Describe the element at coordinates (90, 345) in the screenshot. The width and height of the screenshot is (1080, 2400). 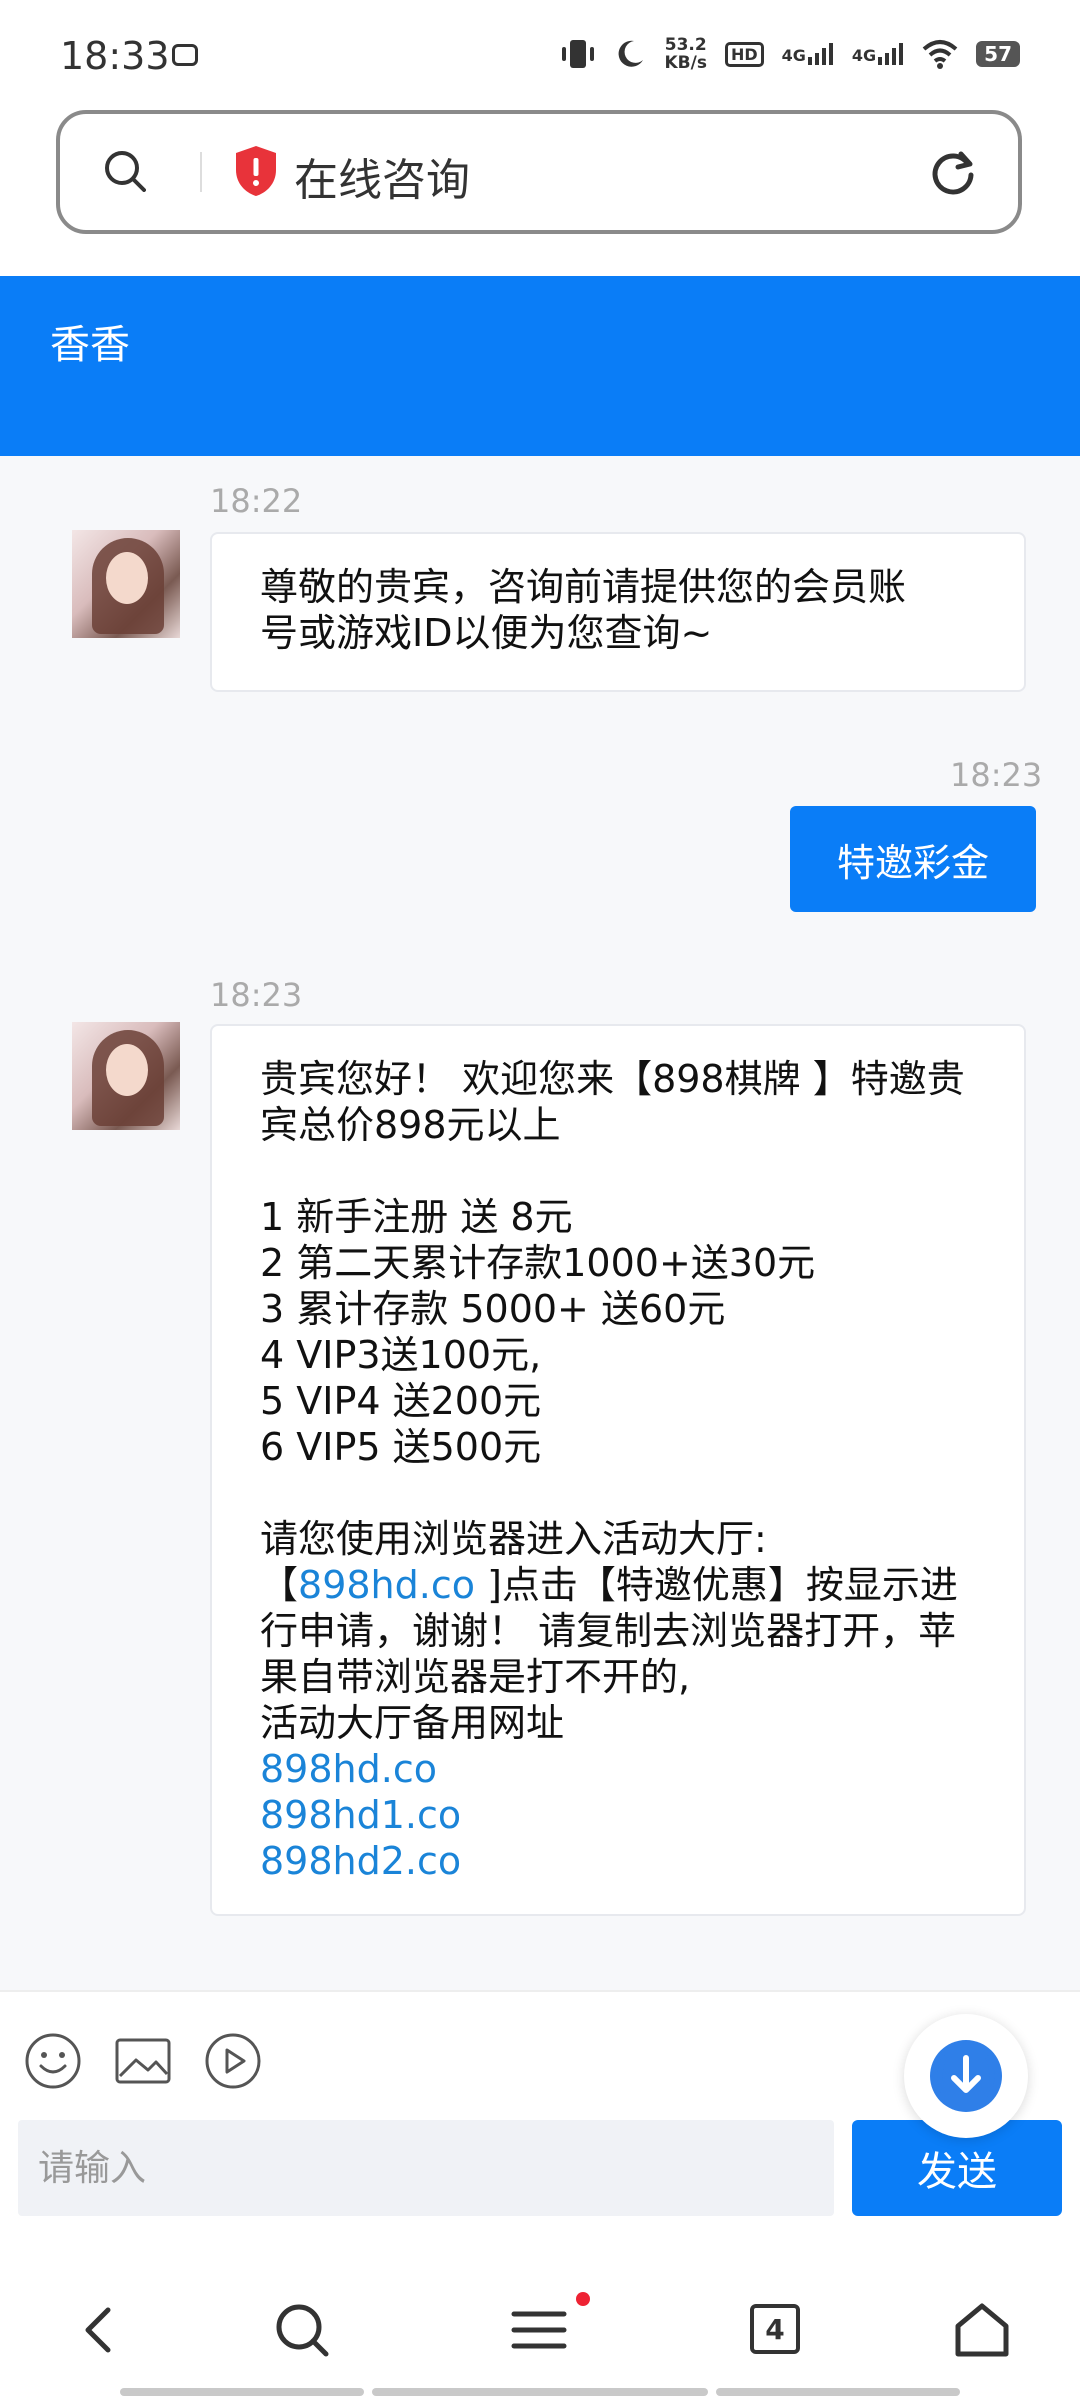
I see `agent-name: 香香` at that location.